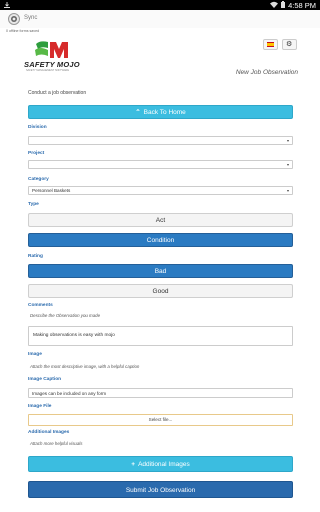  What do you see at coordinates (160, 140) in the screenshot?
I see `division-select` at bounding box center [160, 140].